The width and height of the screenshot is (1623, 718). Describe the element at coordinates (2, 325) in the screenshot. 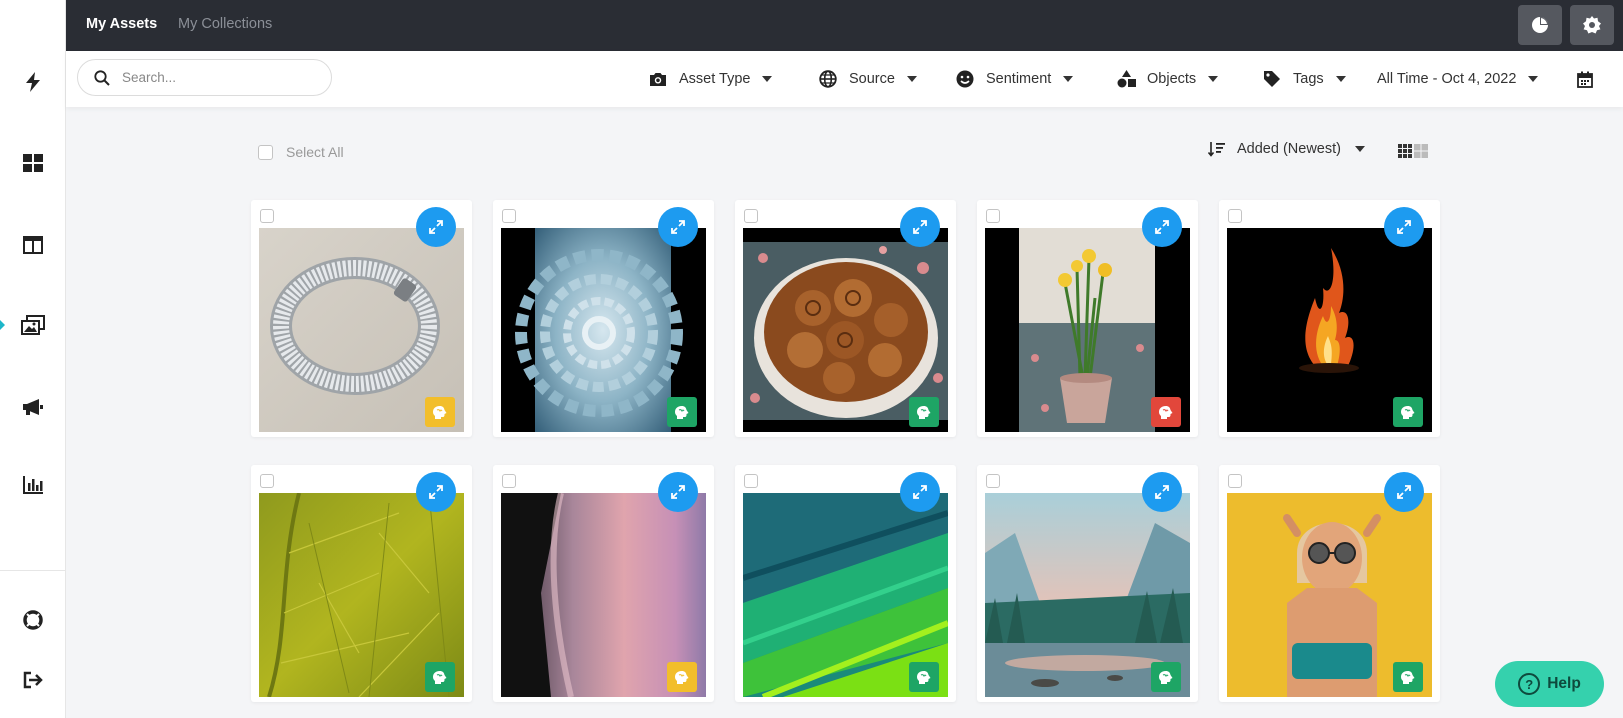

I see `active-indicator` at that location.